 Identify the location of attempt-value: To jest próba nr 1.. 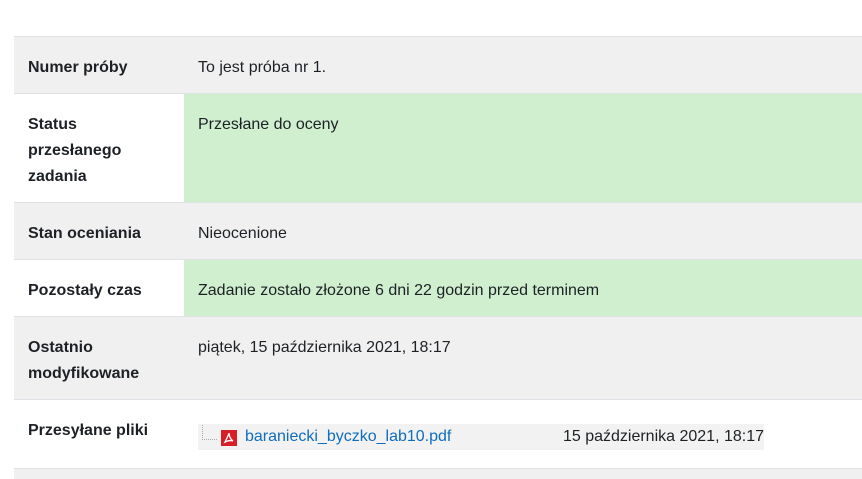
(523, 65).